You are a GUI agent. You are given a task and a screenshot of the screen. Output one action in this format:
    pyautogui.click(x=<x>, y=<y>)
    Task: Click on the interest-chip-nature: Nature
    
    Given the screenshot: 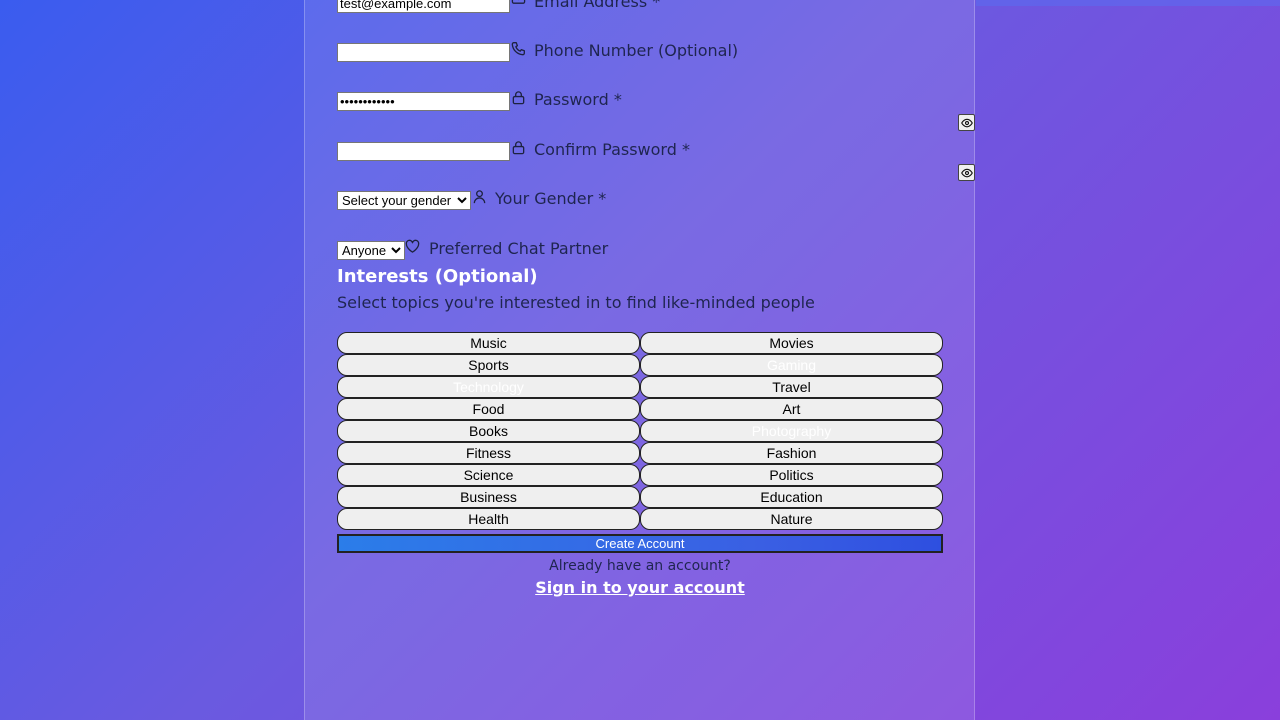 What is the action you would take?
    pyautogui.click(x=791, y=519)
    